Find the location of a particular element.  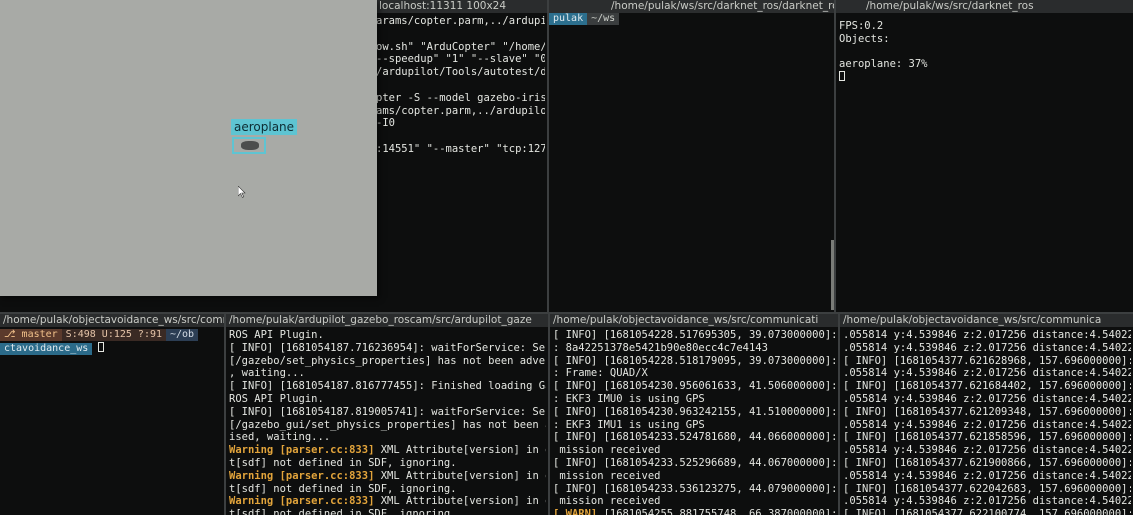

pane-title: localhost:11311 100x24 is located at coordinates (461, 6).